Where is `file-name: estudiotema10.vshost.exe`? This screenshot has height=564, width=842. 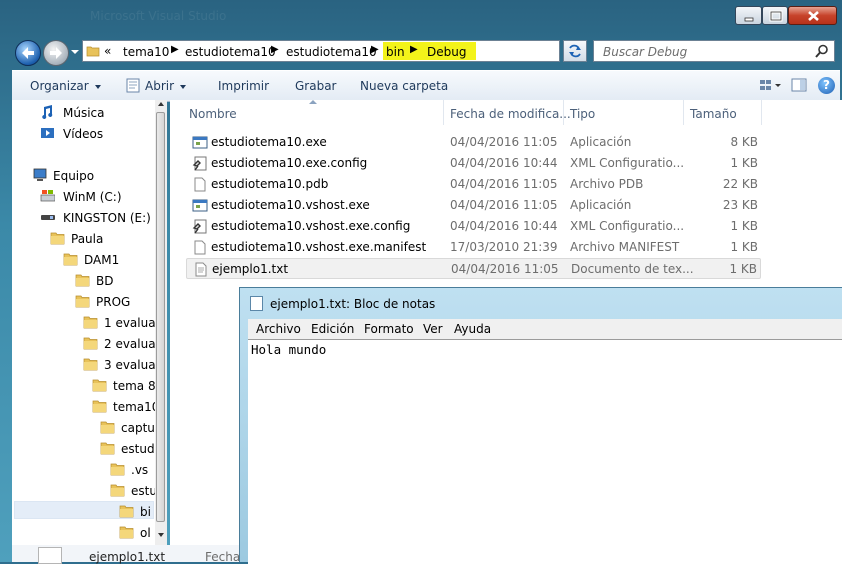
file-name: estudiotema10.vshost.exe is located at coordinates (290, 205).